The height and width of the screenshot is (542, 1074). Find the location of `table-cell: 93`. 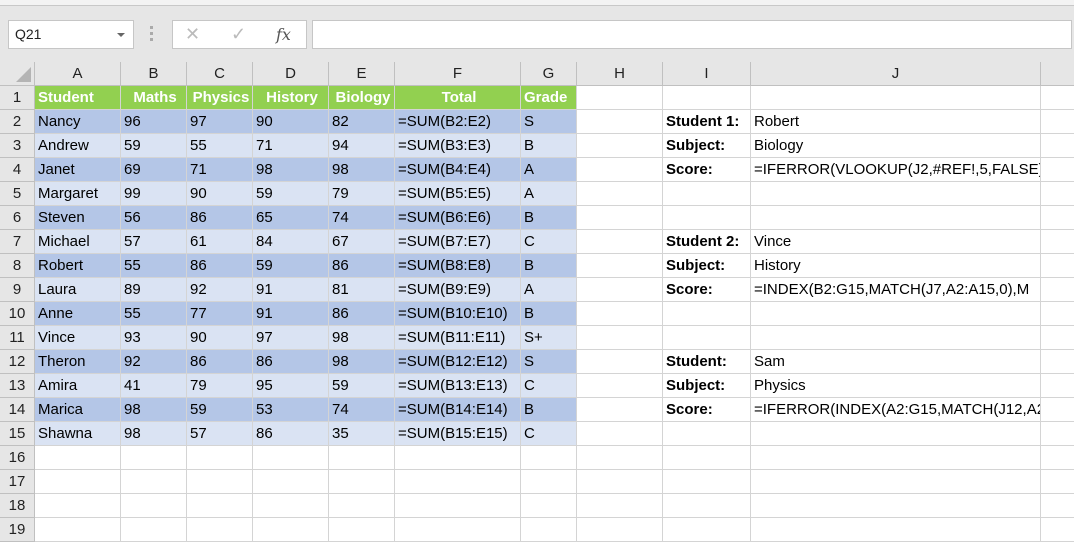

table-cell: 93 is located at coordinates (154, 338).